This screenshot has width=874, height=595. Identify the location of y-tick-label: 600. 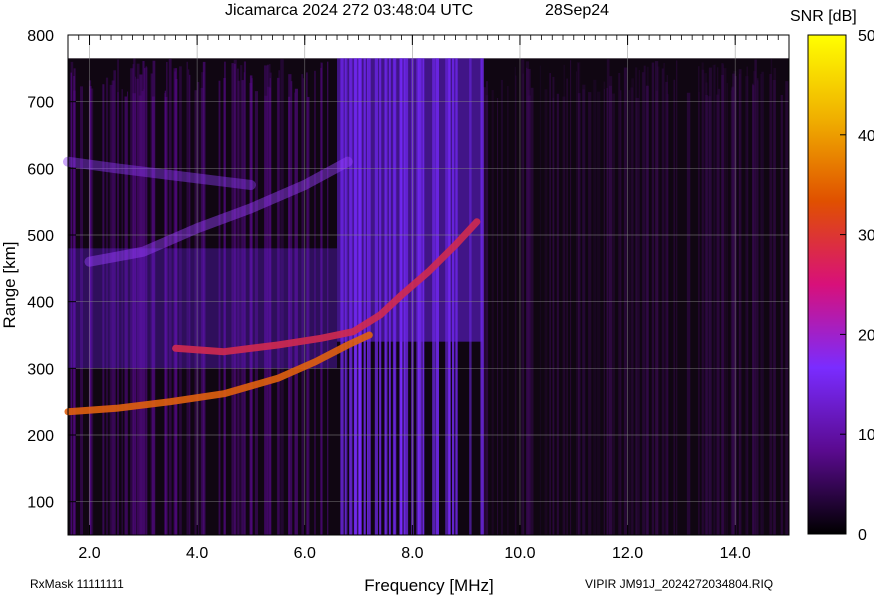
(40, 169).